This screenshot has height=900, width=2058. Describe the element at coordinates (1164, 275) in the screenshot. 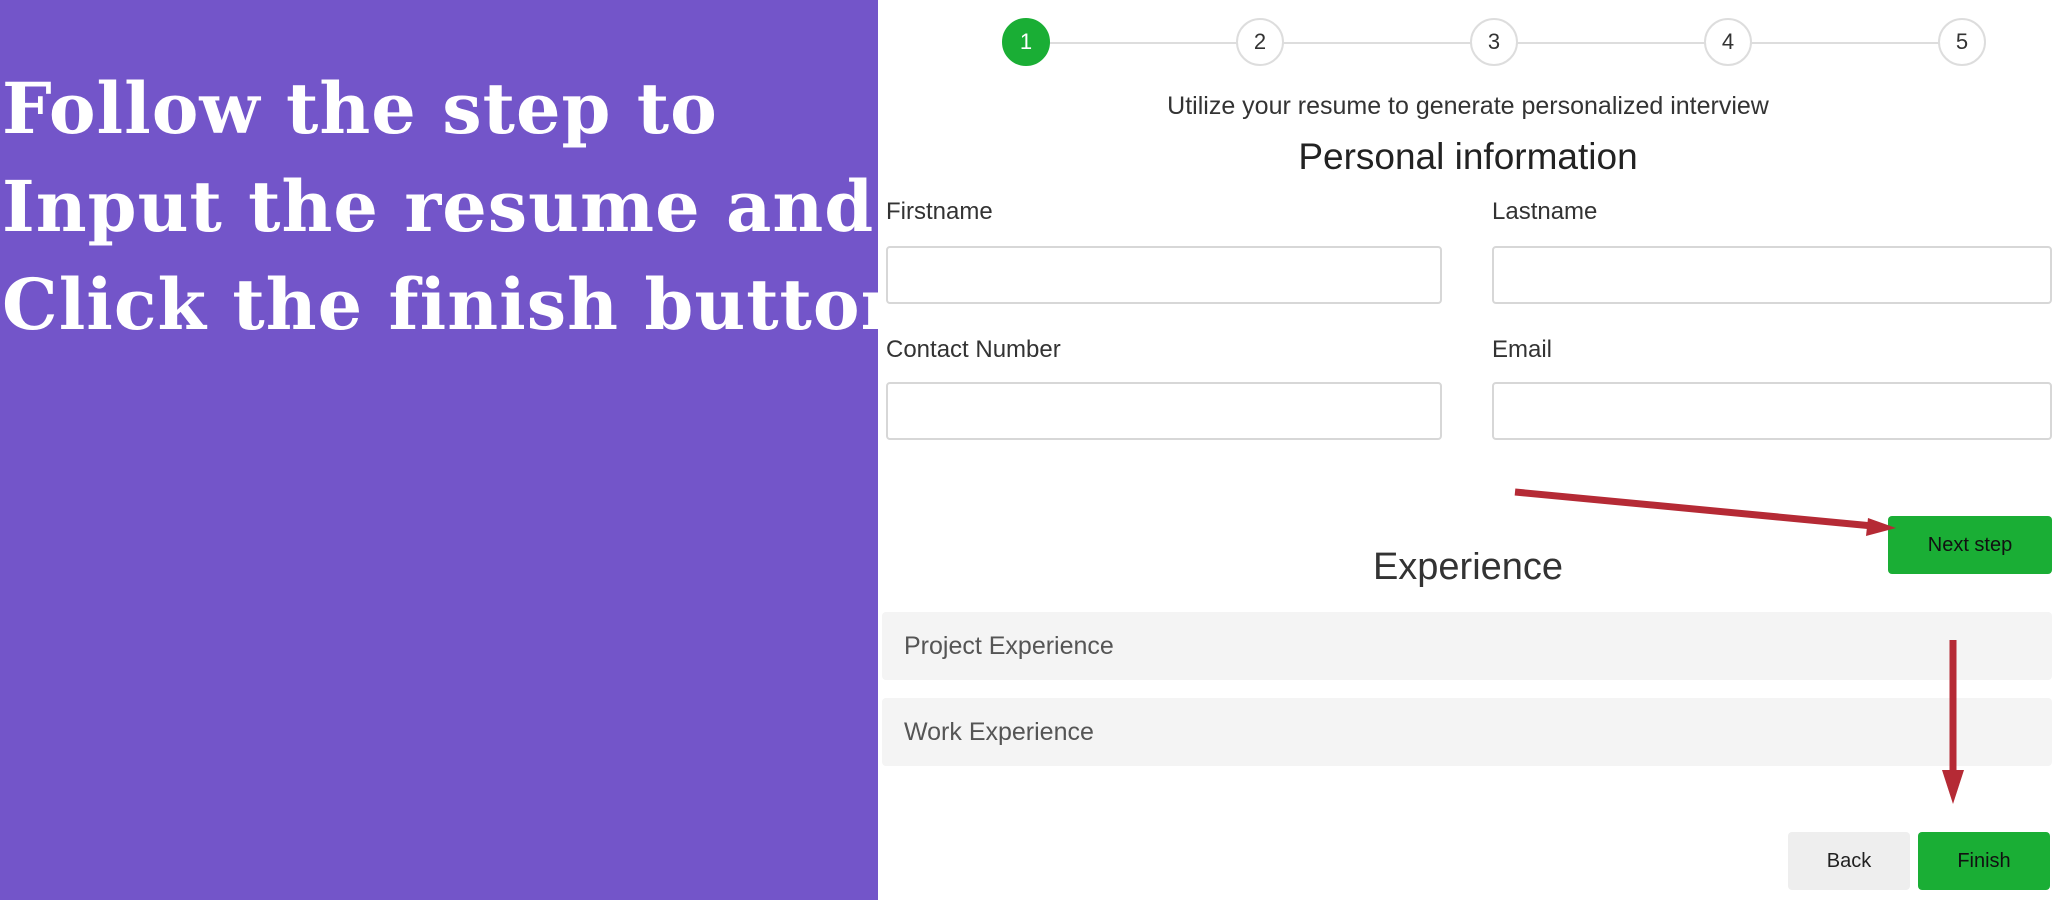

I see `firstname-input` at that location.